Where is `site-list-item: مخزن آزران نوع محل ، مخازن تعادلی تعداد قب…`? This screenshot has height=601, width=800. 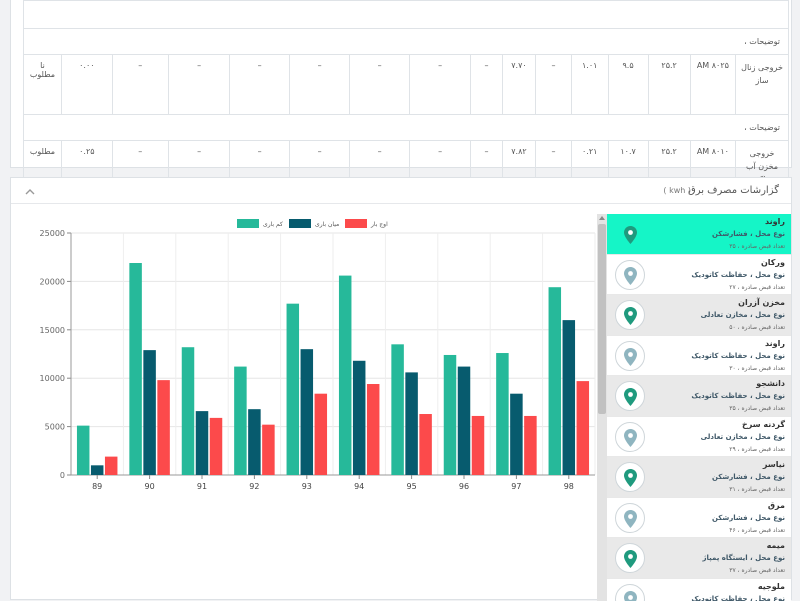 site-list-item: مخزن آزران نوع محل ، مخازن تعادلی تعداد قب… is located at coordinates (699, 315).